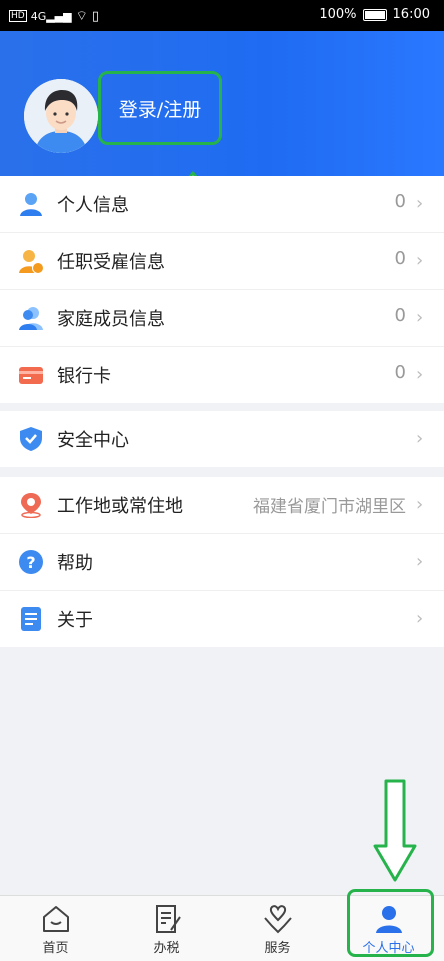 This screenshot has width=444, height=961. I want to click on list-item-family-info: 家庭成员信息 0 ›, so click(222, 318).